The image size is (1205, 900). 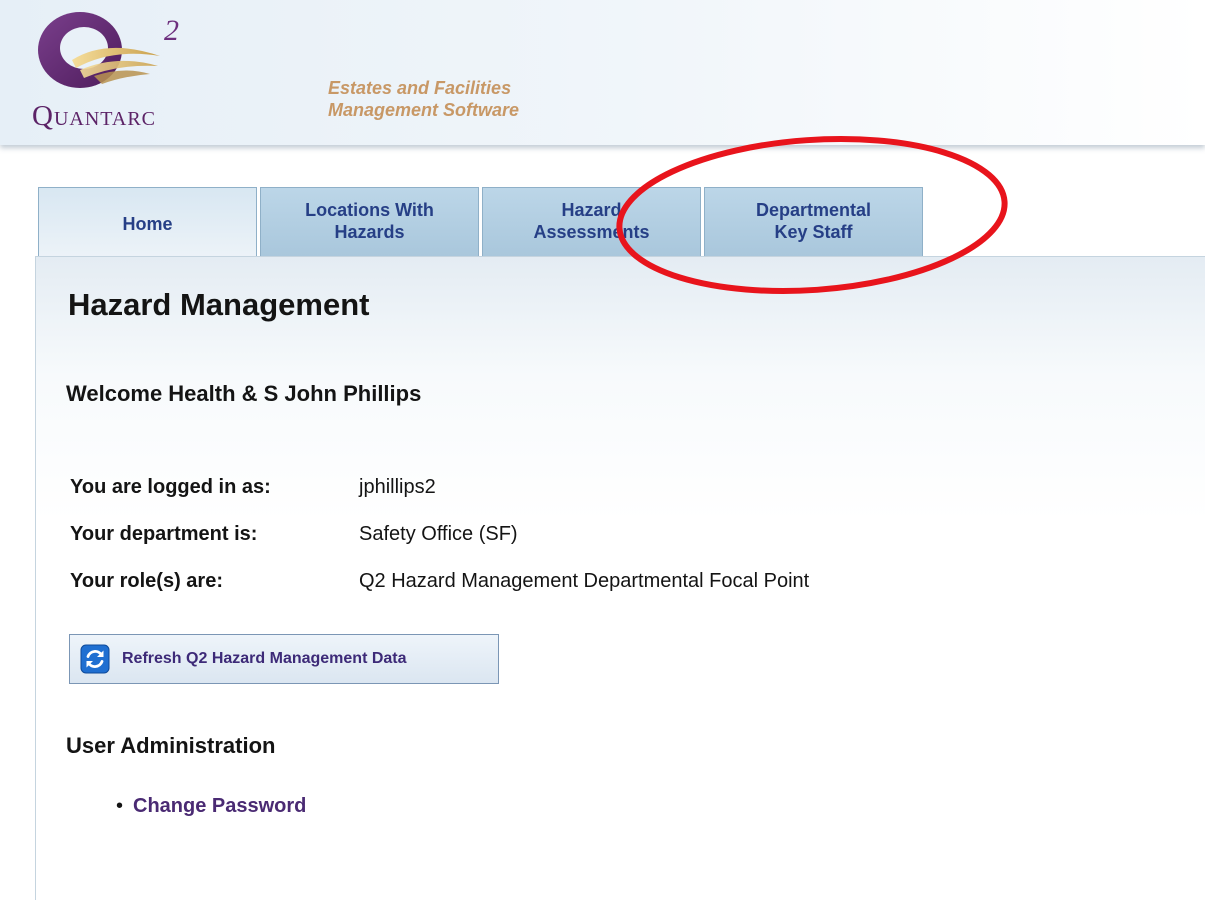 I want to click on tab-locations-with-hazards: Locations With Hazards, so click(x=369, y=221).